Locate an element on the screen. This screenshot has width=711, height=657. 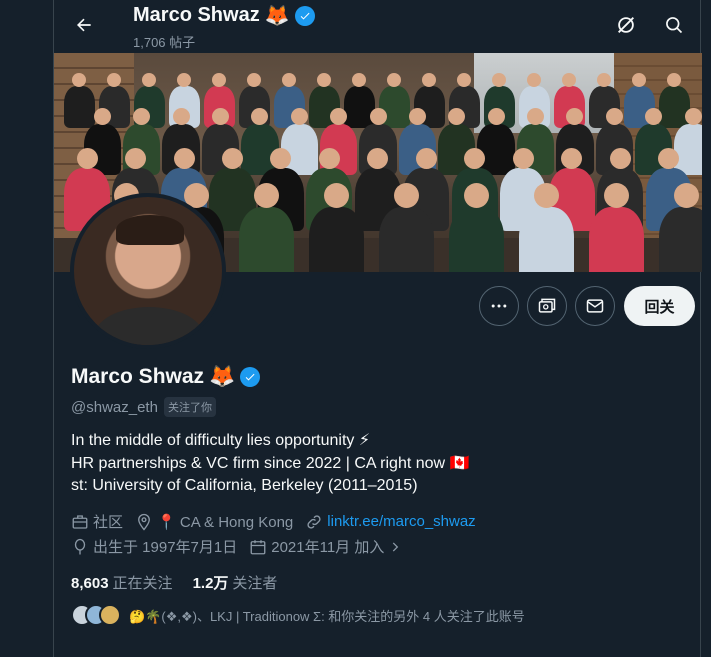
joined-text: 2021年11月 加入 is located at coordinates (328, 547).